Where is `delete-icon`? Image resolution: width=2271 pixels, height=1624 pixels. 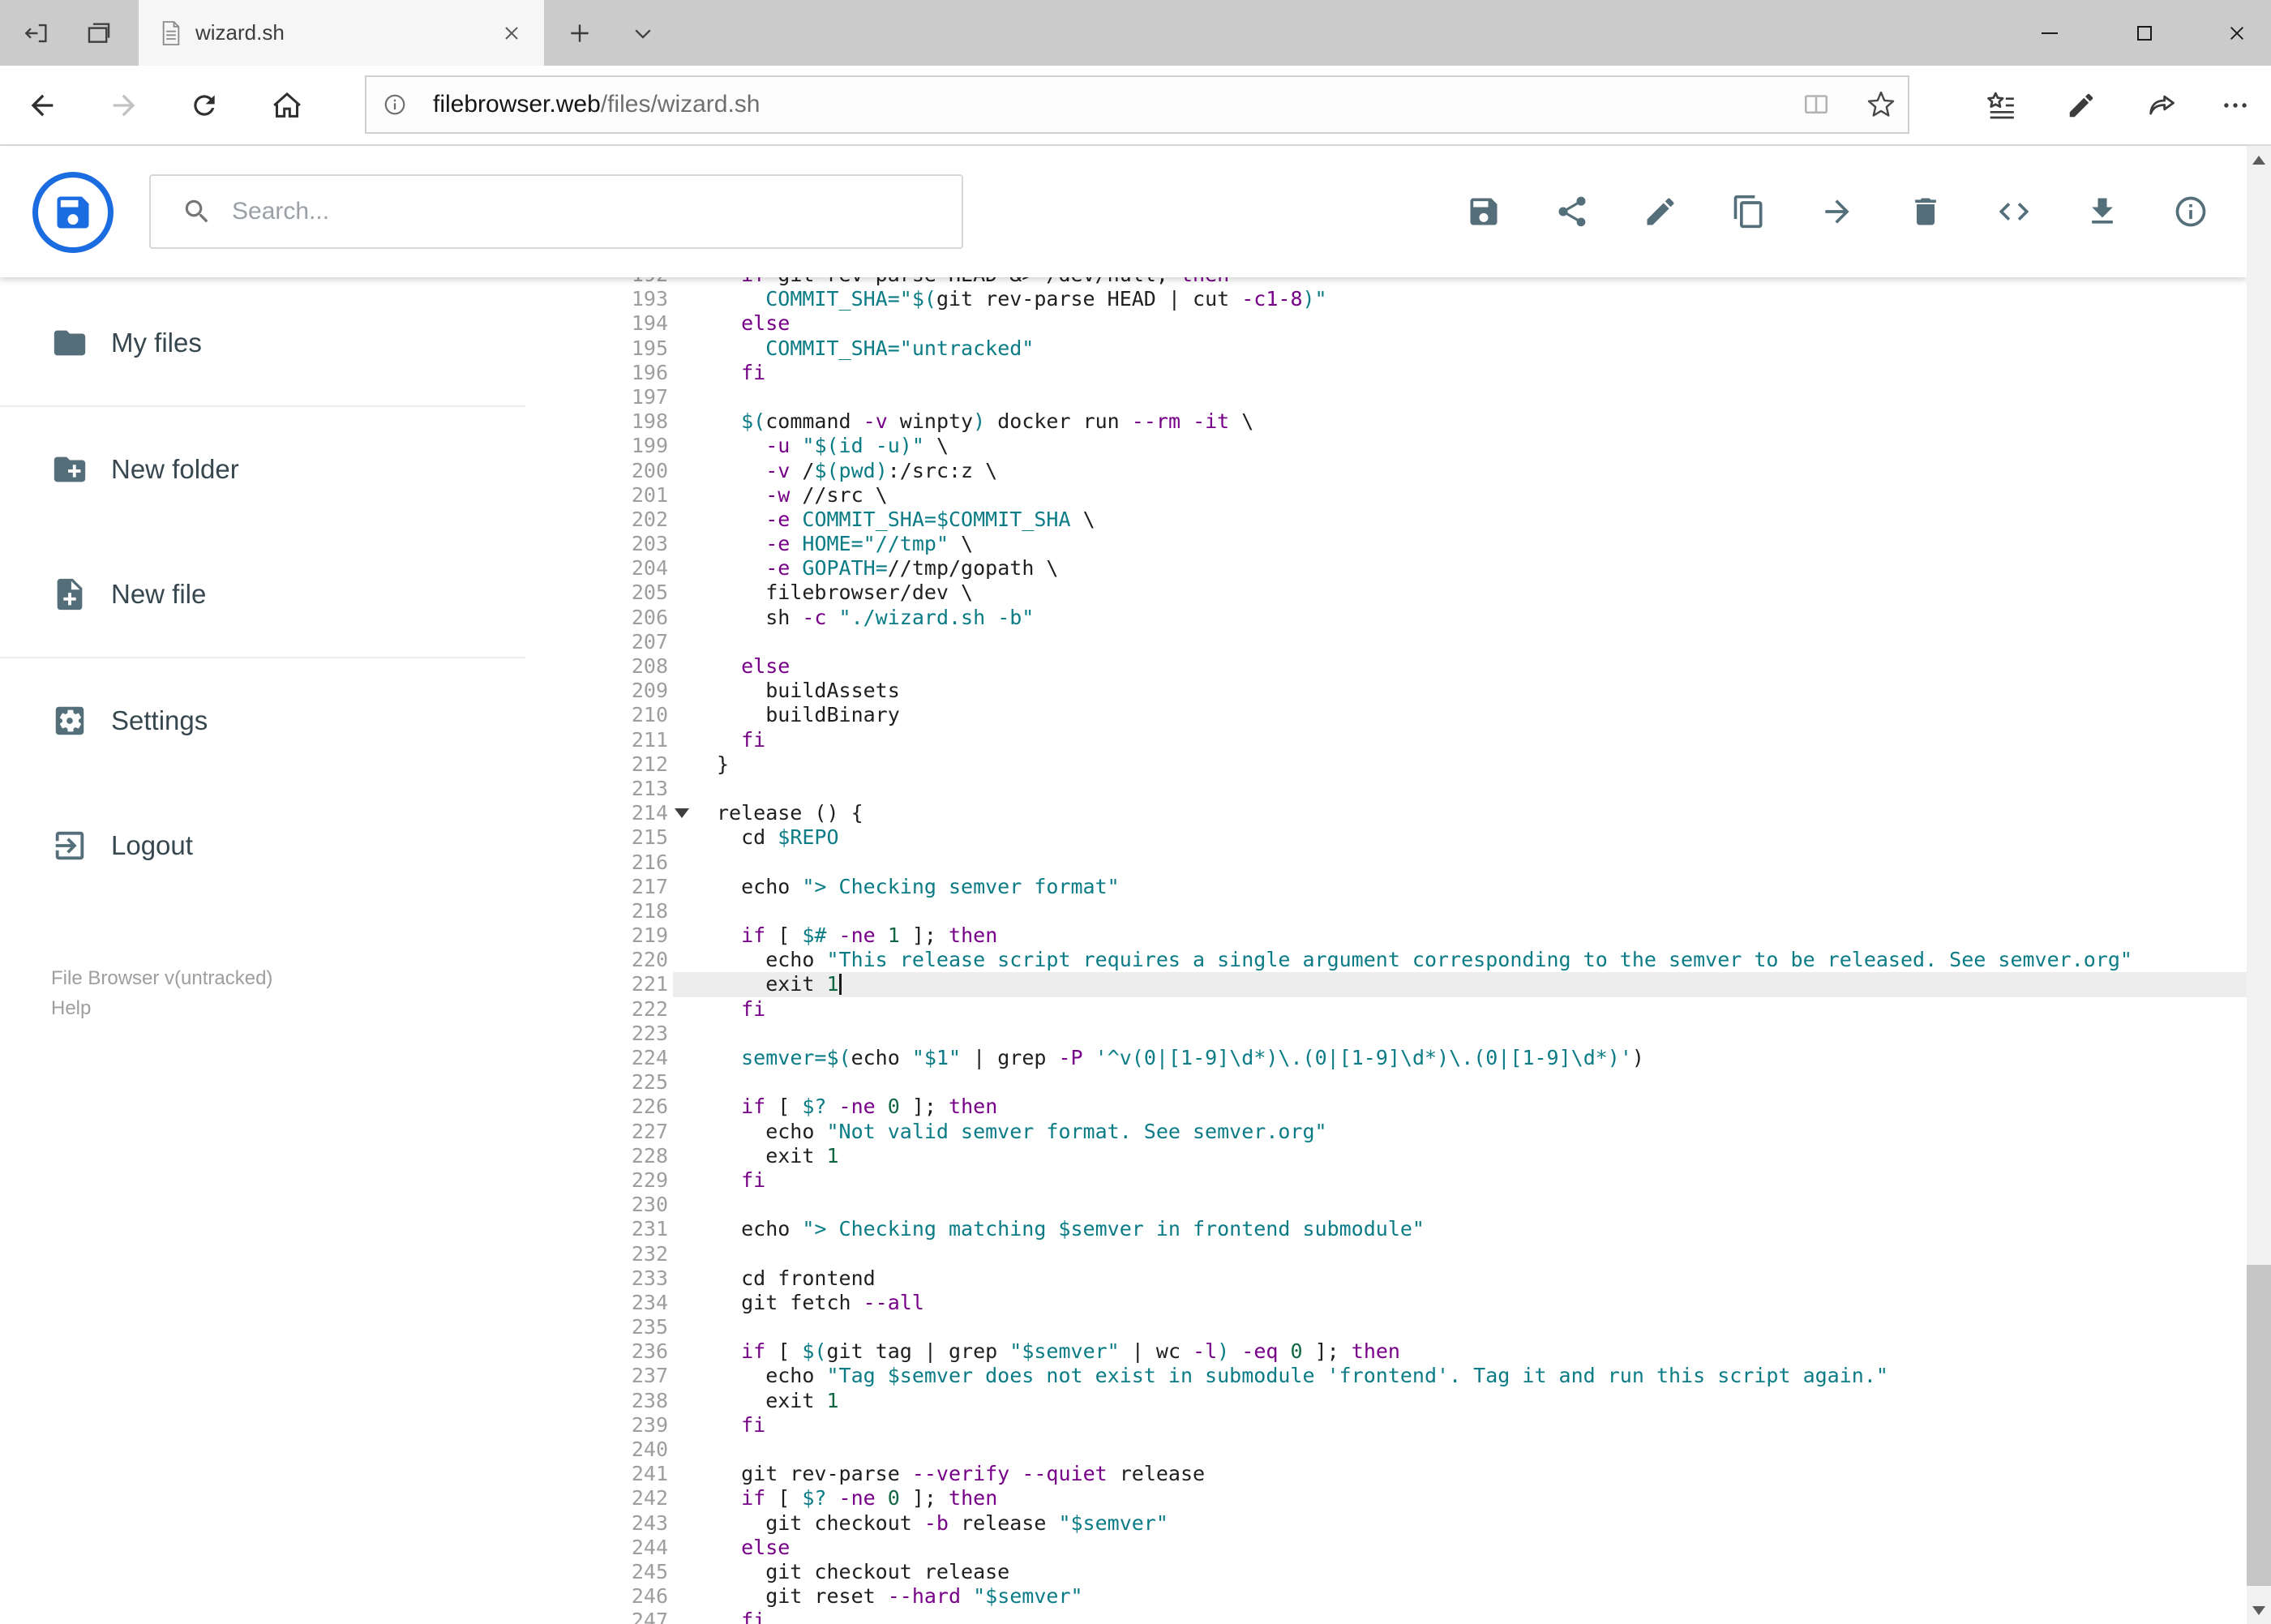 delete-icon is located at coordinates (1926, 211).